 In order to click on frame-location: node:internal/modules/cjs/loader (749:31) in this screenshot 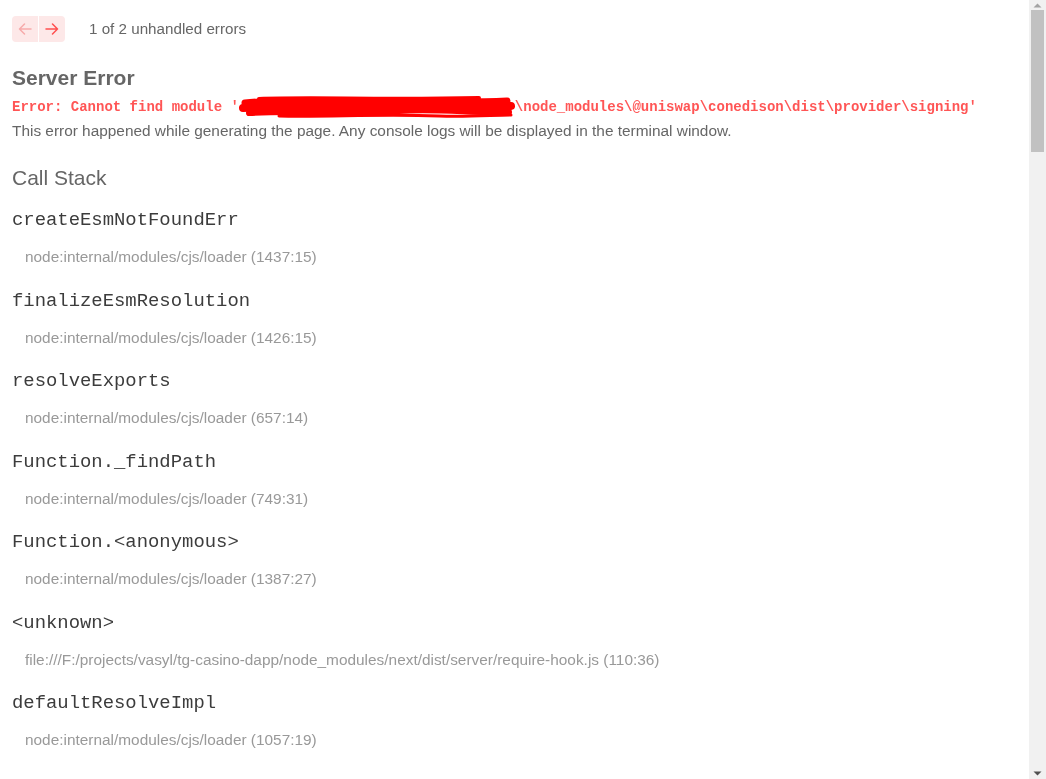, I will do `click(167, 498)`.